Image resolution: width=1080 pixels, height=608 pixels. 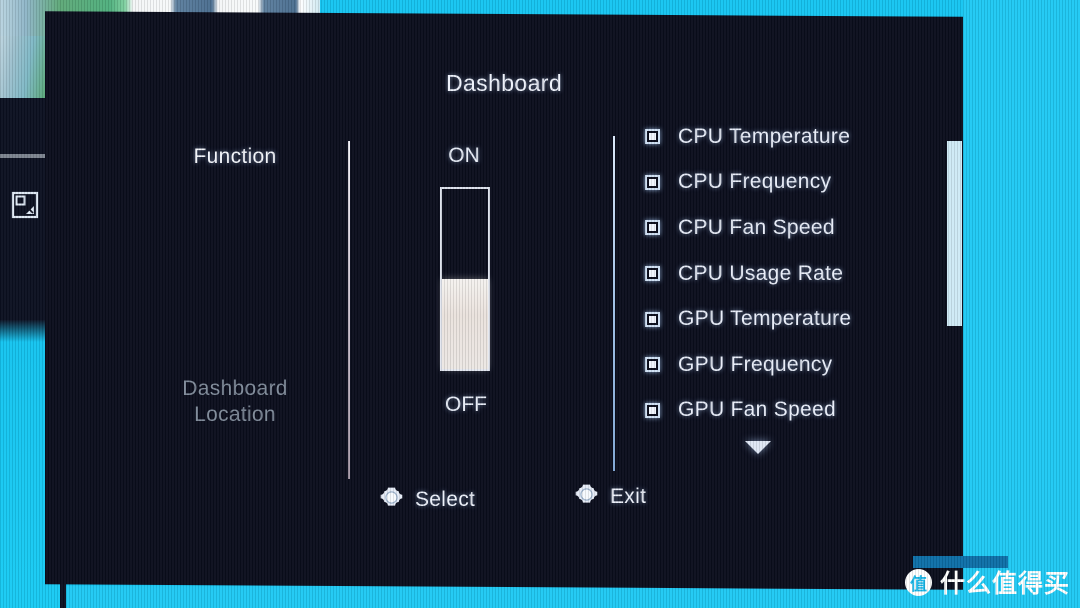 I want to click on select-hint: Select, so click(x=426, y=500).